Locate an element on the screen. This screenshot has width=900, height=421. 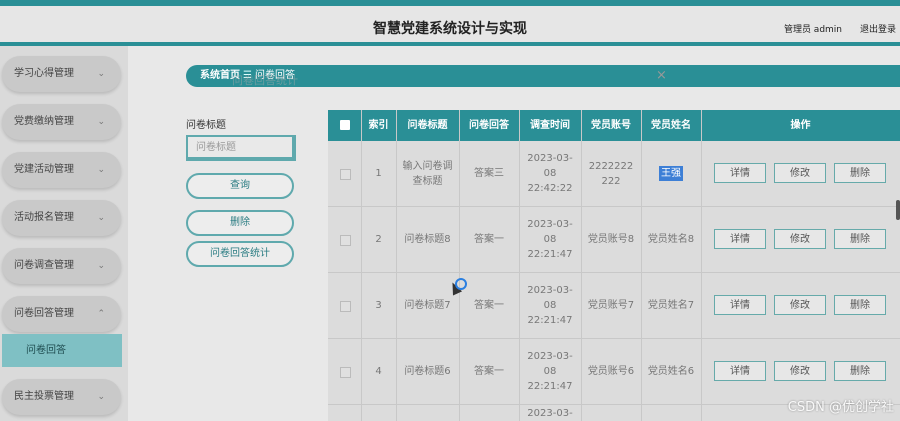
header-ops: 操作 is located at coordinates (800, 125).